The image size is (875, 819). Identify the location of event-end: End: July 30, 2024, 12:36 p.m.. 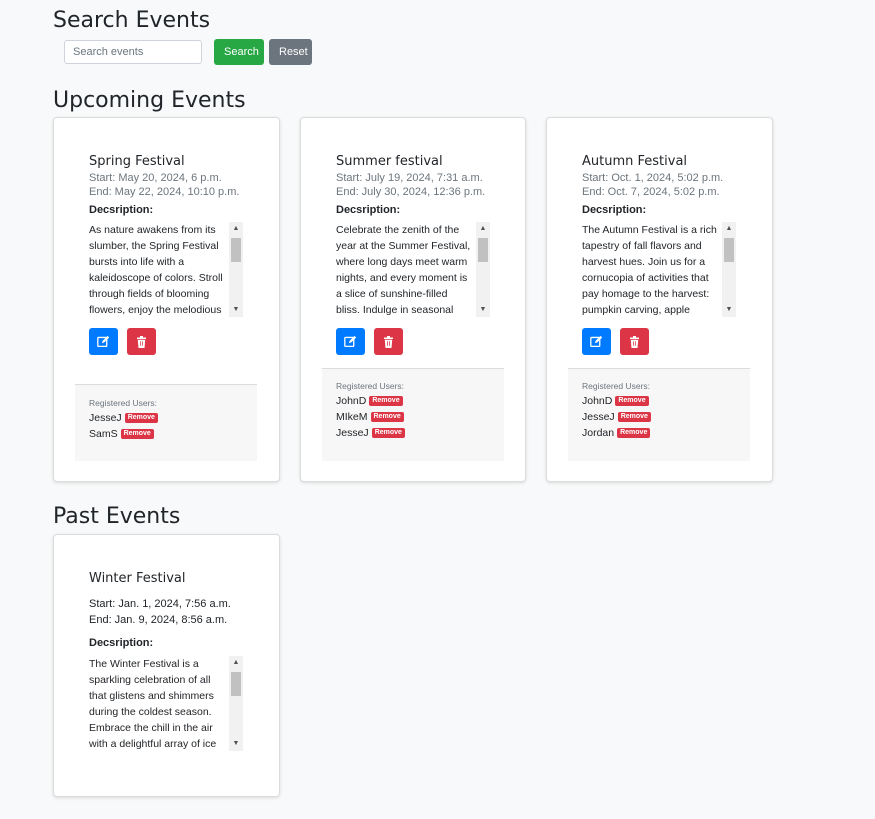
(411, 192).